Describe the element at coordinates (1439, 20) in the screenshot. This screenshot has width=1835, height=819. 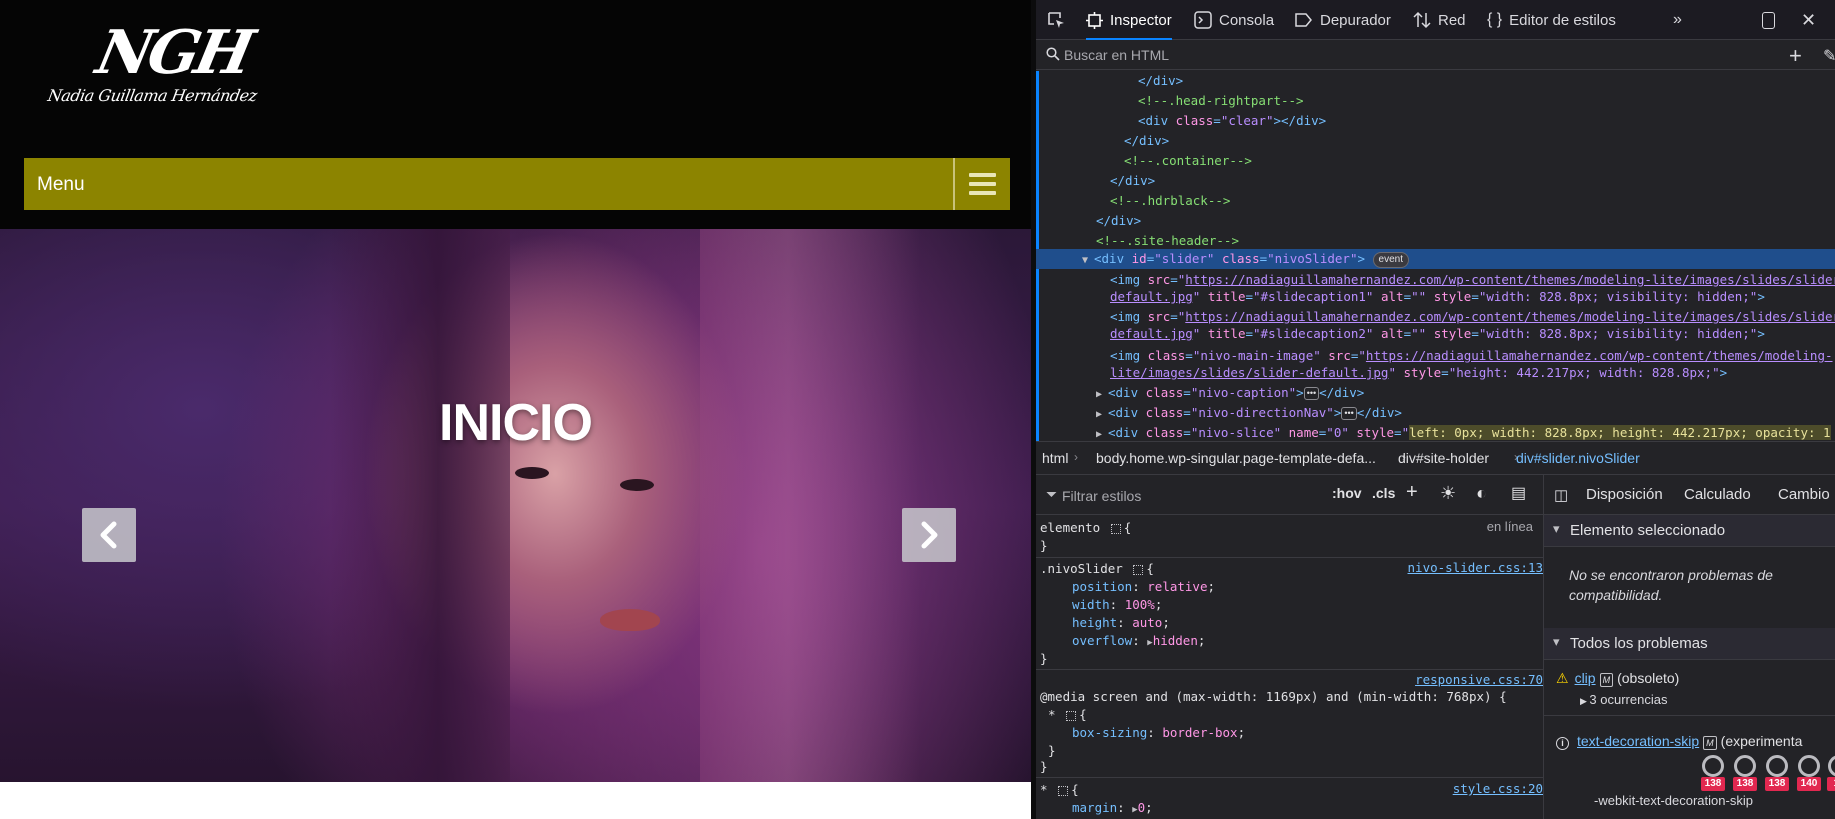
I see `tab-network: Red` at that location.